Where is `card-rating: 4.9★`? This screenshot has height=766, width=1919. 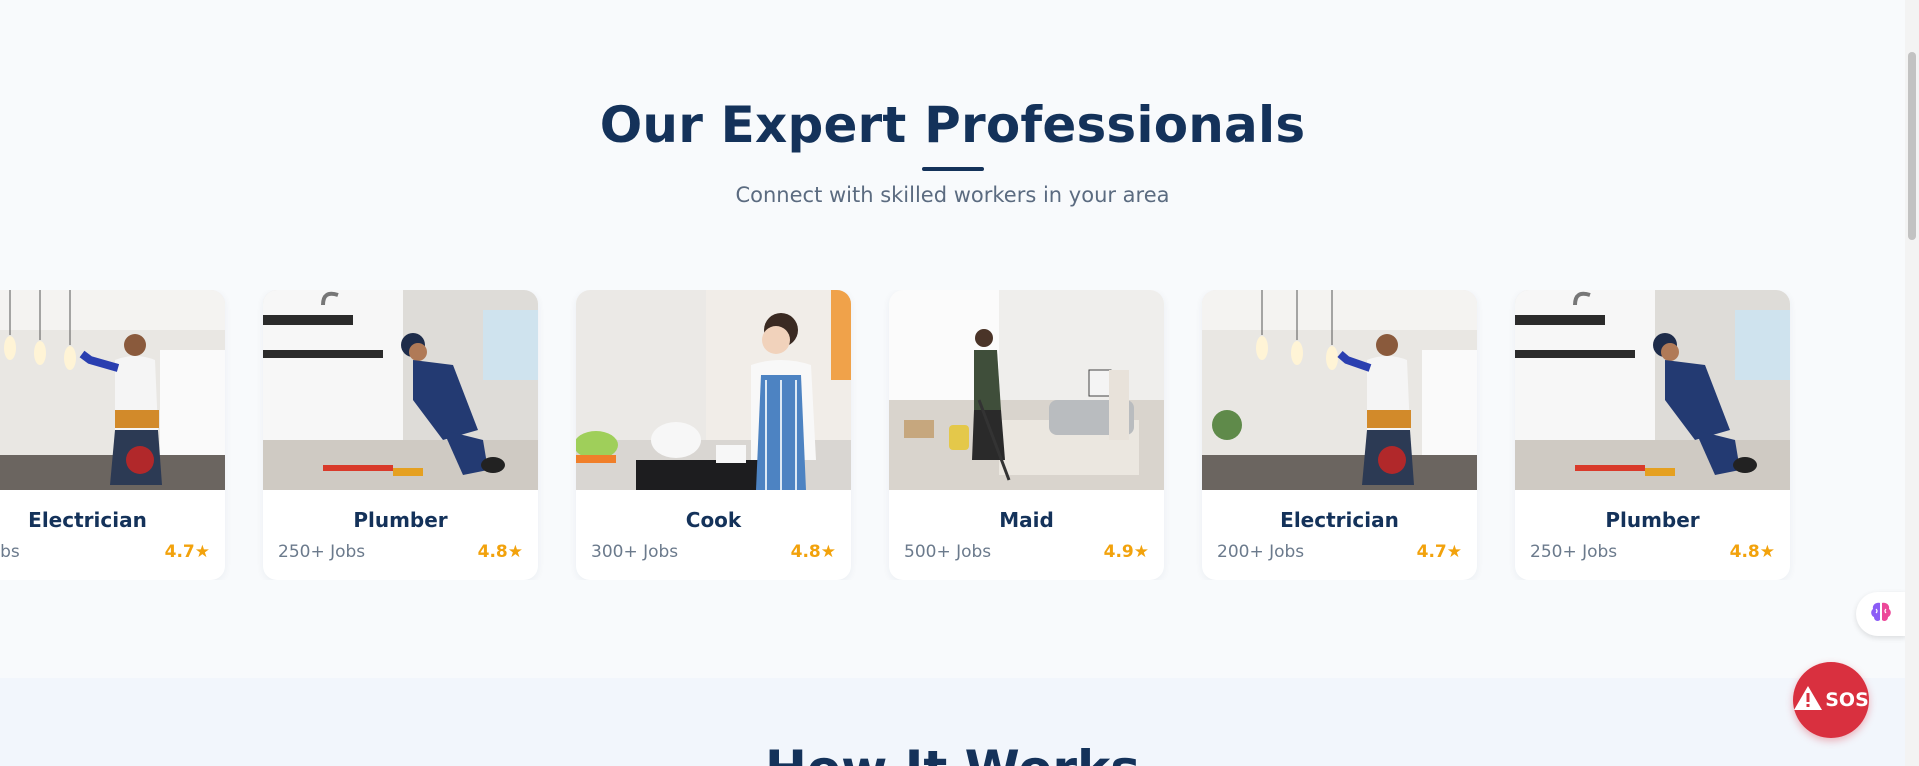
card-rating: 4.9★ is located at coordinates (1126, 552).